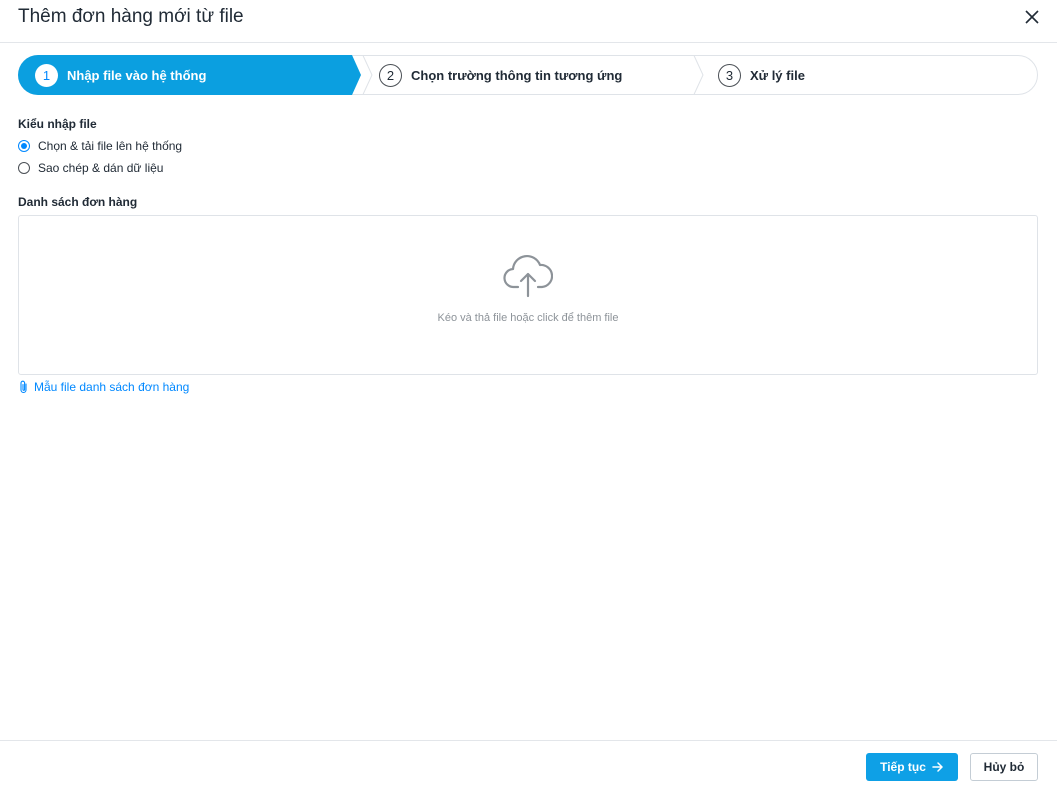 This screenshot has width=1057, height=788. What do you see at coordinates (528, 276) in the screenshot?
I see `cloud-upload-icon` at bounding box center [528, 276].